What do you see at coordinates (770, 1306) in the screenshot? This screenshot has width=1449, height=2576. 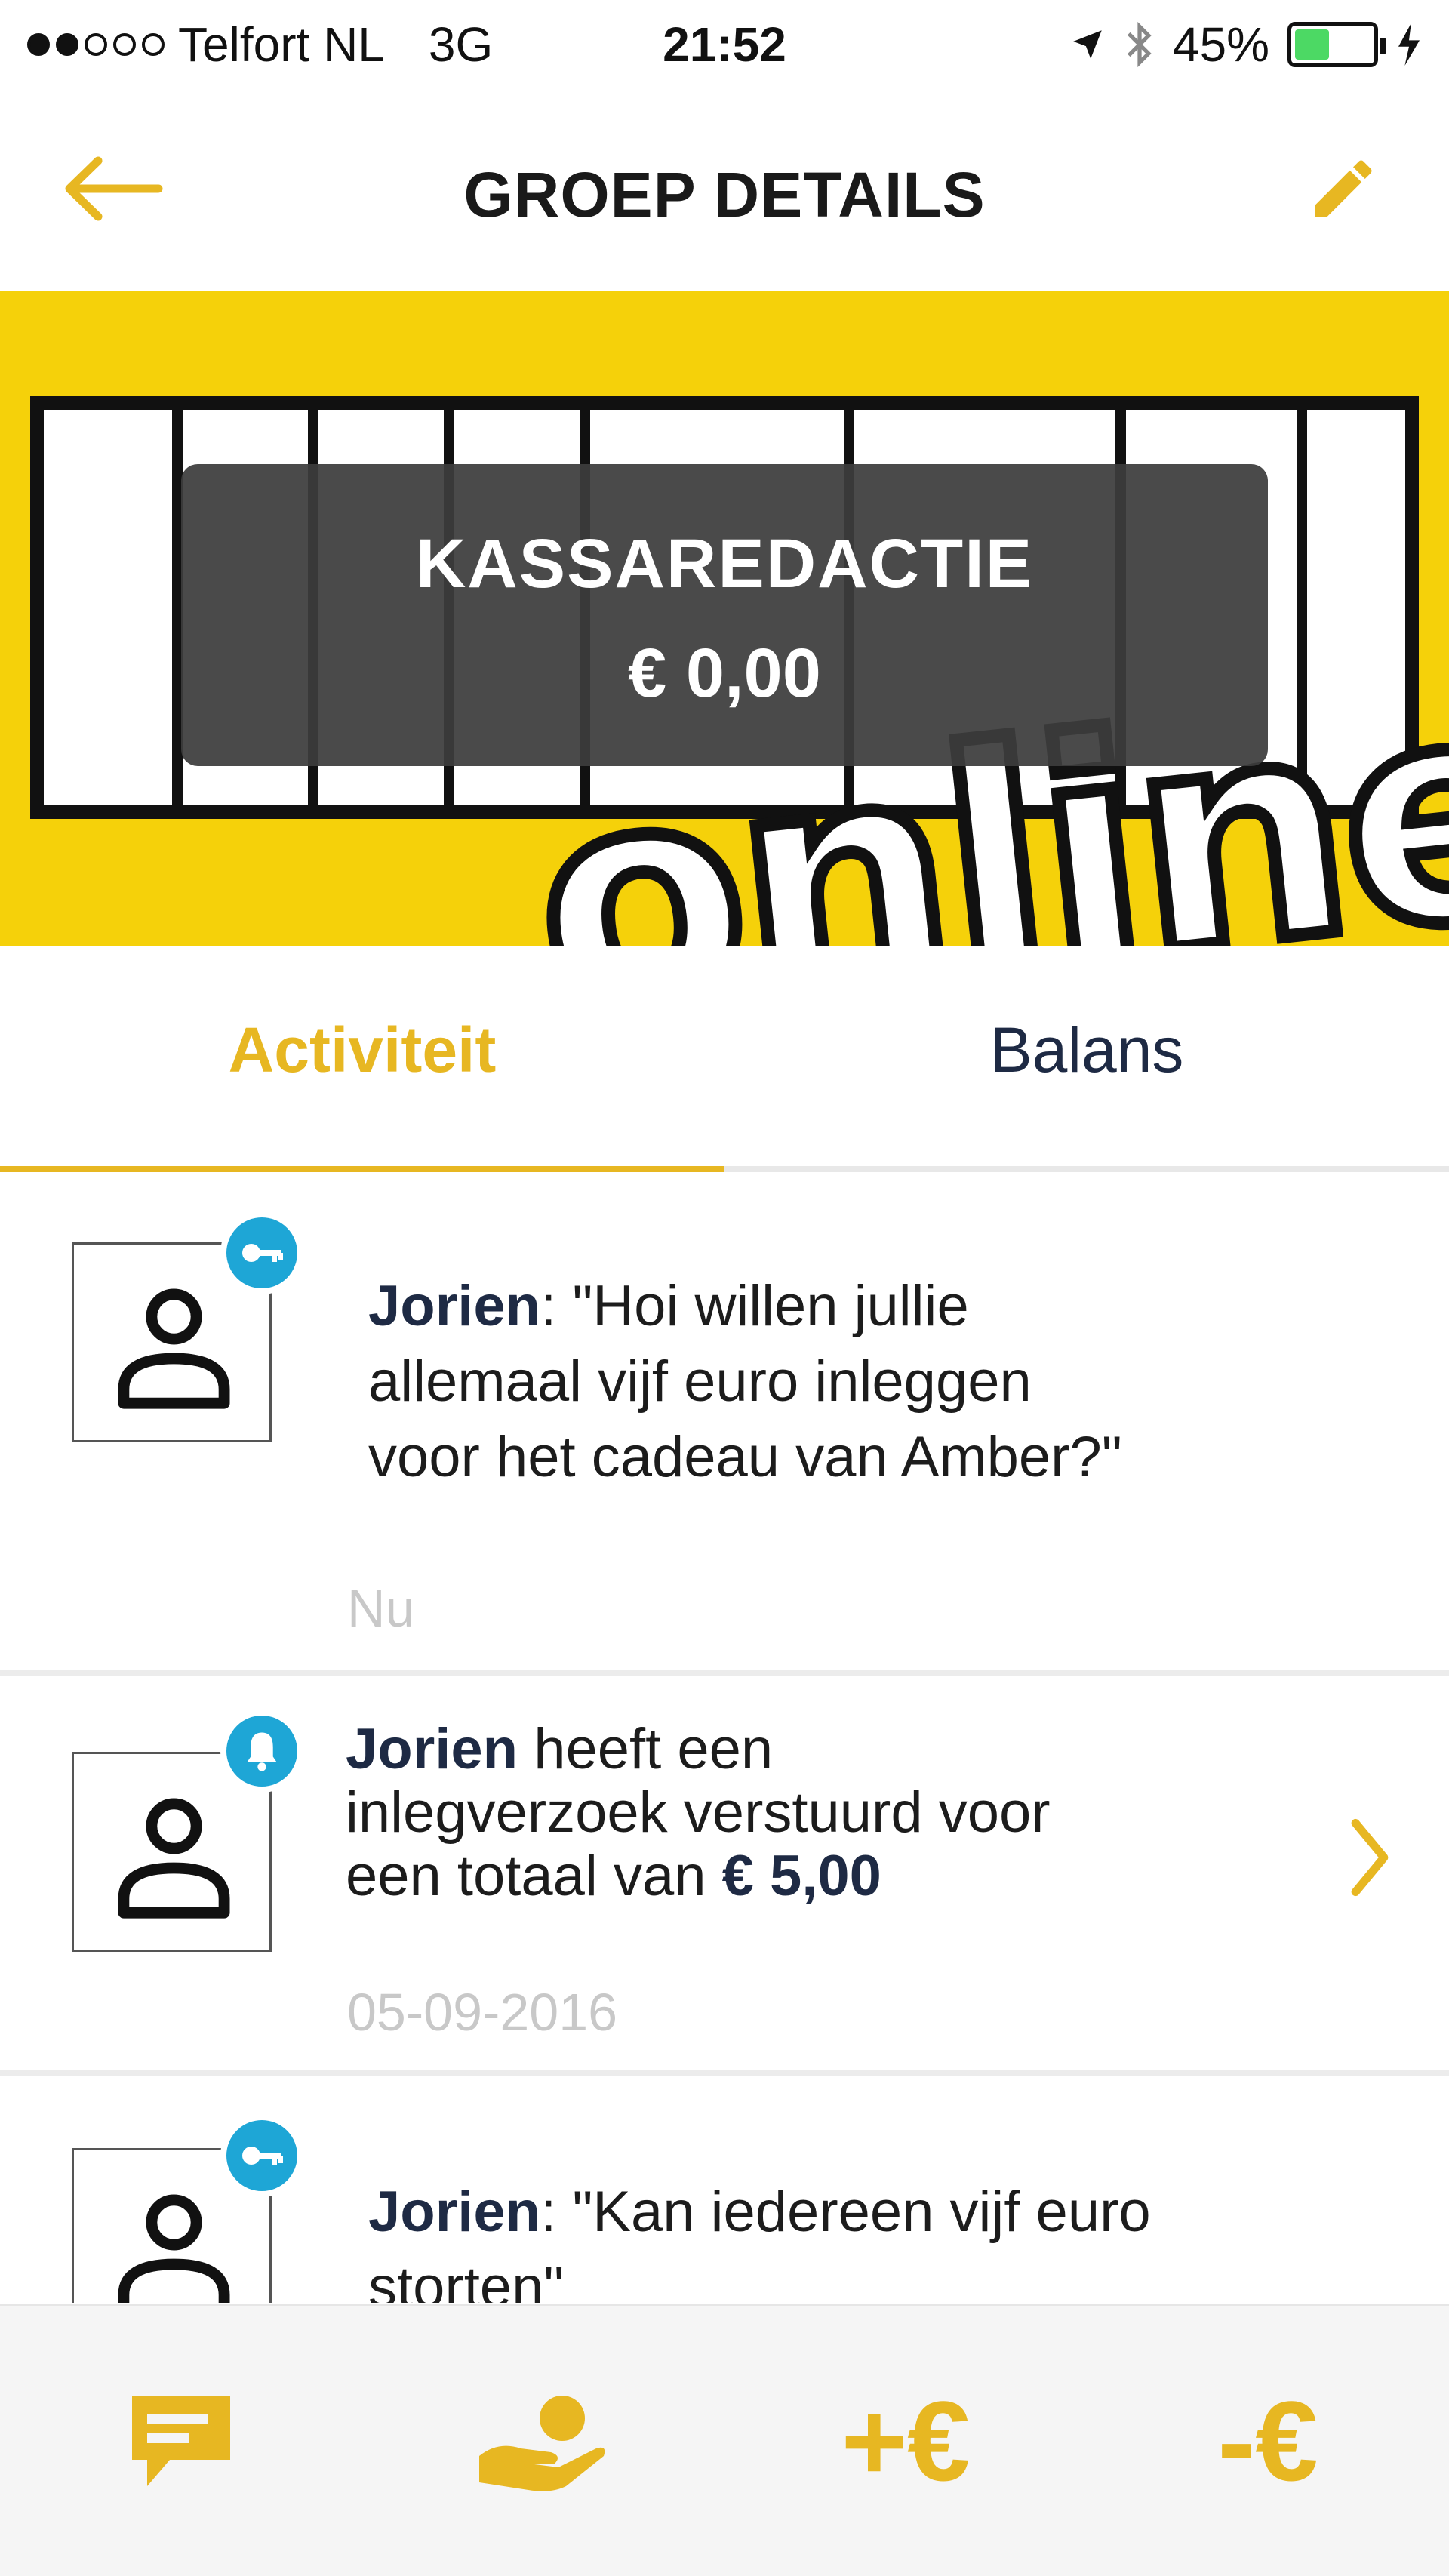 I see `message-line: "Hoi willen jullie` at bounding box center [770, 1306].